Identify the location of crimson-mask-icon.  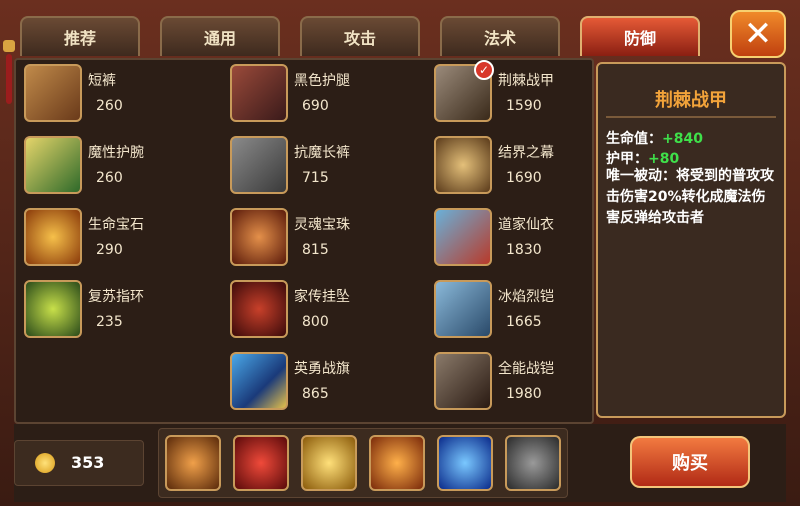
(261, 463).